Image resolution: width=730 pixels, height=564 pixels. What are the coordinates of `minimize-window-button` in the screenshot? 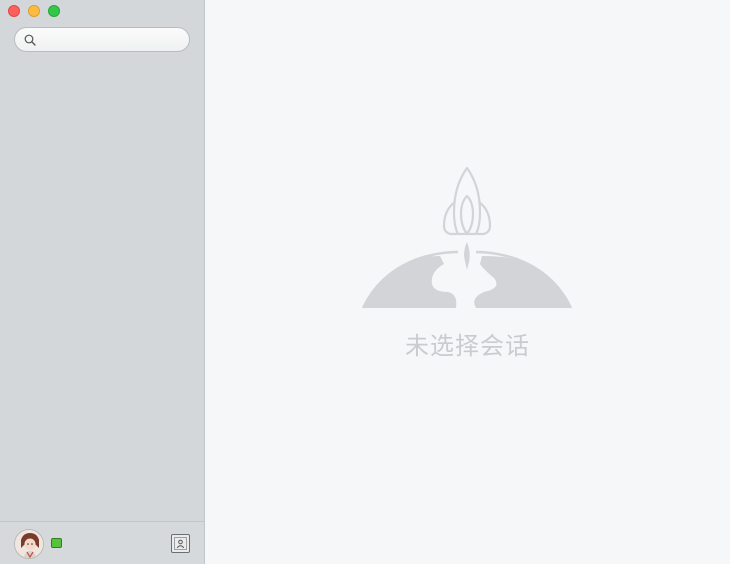 It's located at (34, 11).